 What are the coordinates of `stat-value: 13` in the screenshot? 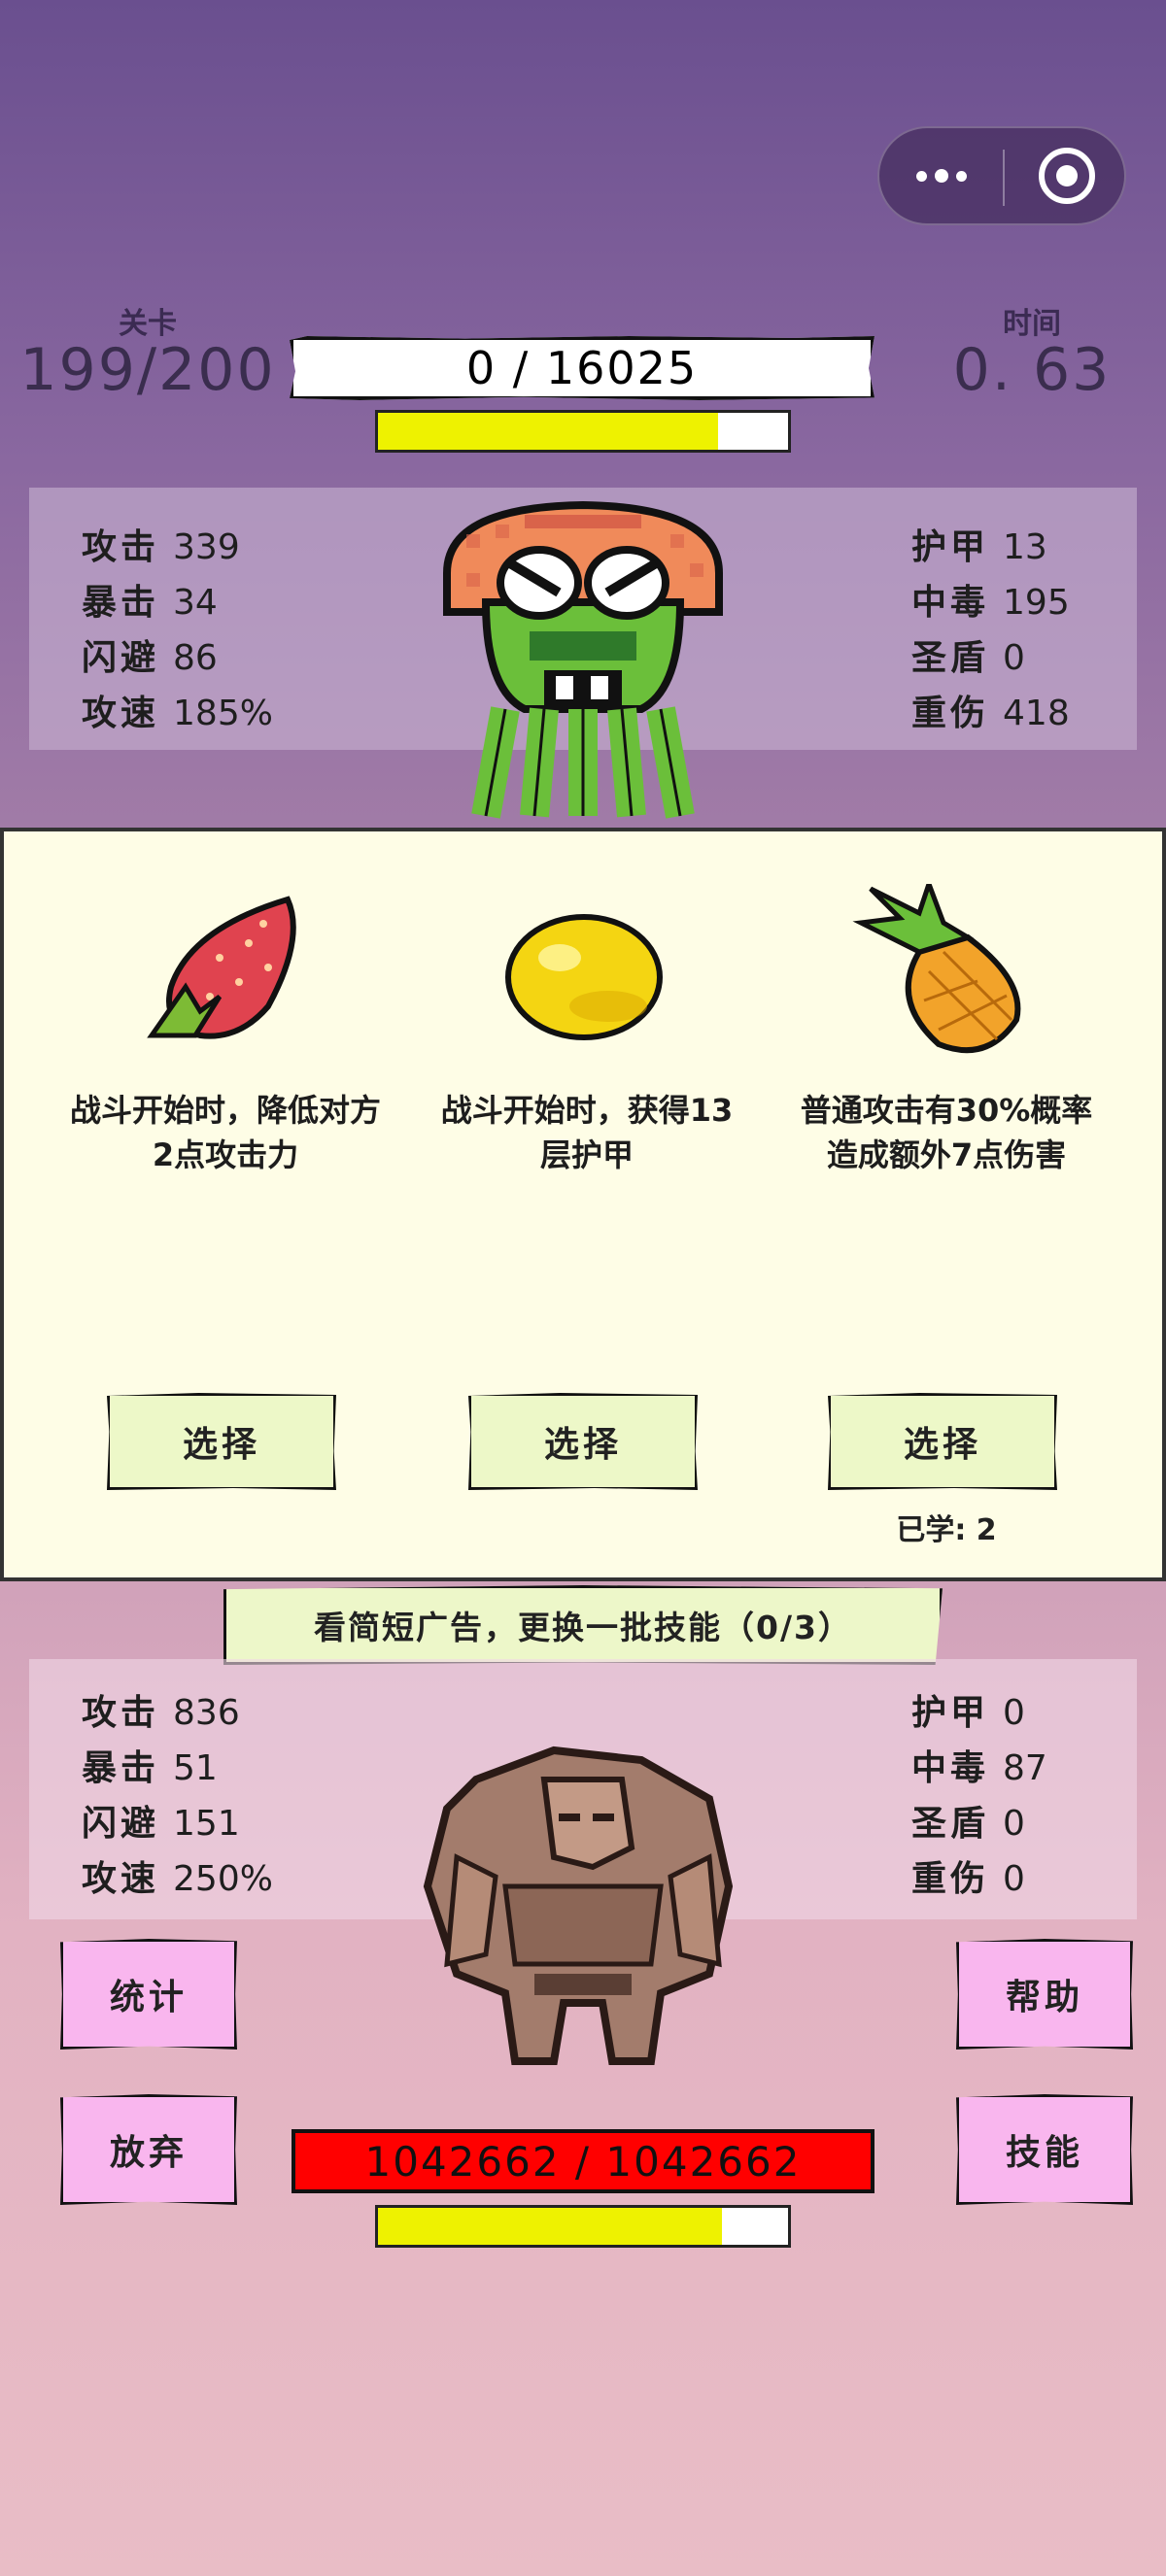 It's located at (1025, 547).